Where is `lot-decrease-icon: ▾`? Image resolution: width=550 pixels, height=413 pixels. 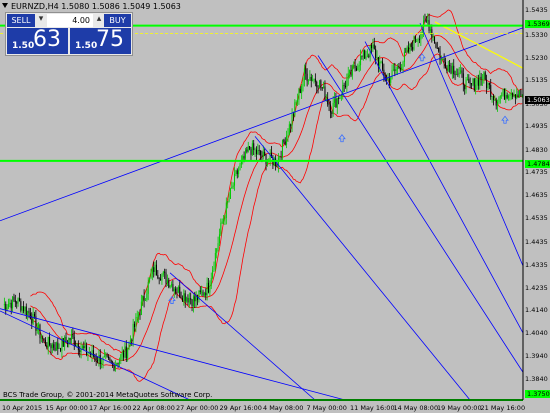
lot-decrease-icon: ▾ is located at coordinates (41, 20).